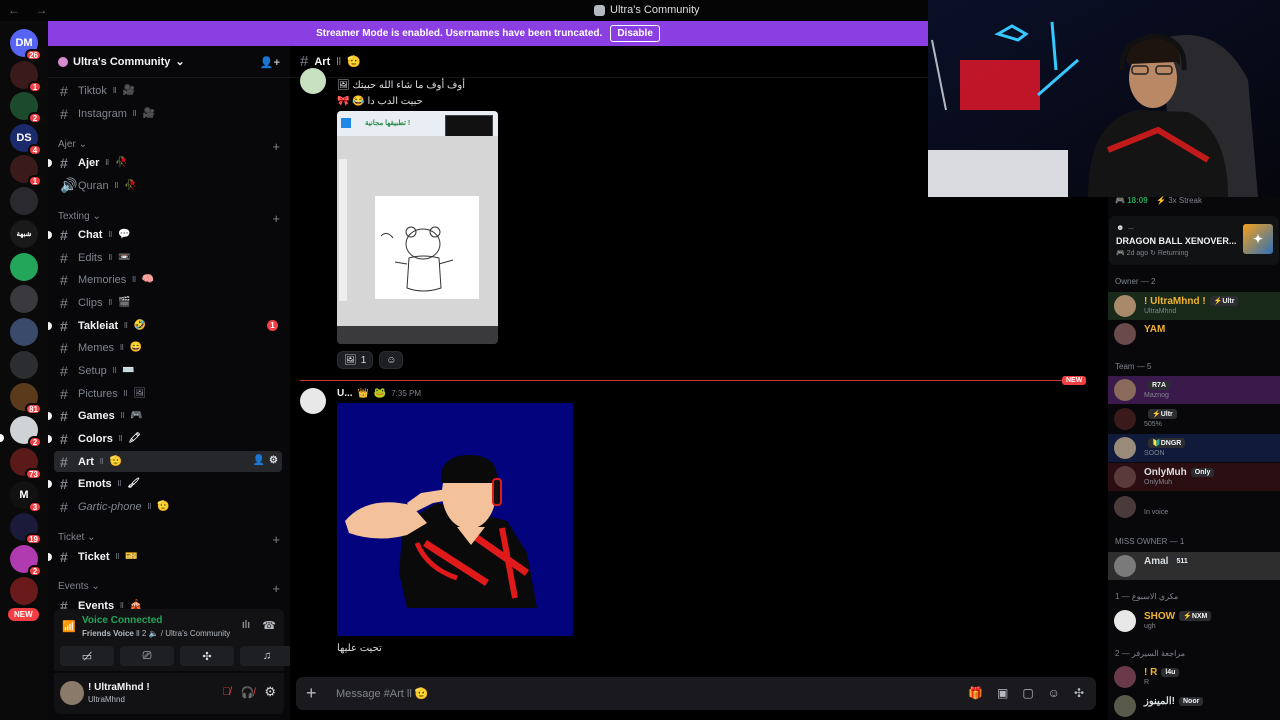 Image resolution: width=1280 pixels, height=720 pixels. I want to click on category-header: Ticket ⌄ +, so click(169, 539).